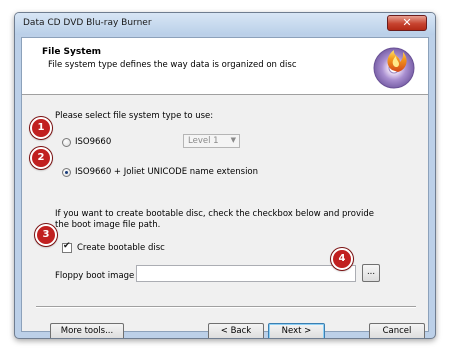 This screenshot has width=450, height=358. What do you see at coordinates (121, 248) in the screenshot?
I see `create-bootable-label: Create bootable disc` at bounding box center [121, 248].